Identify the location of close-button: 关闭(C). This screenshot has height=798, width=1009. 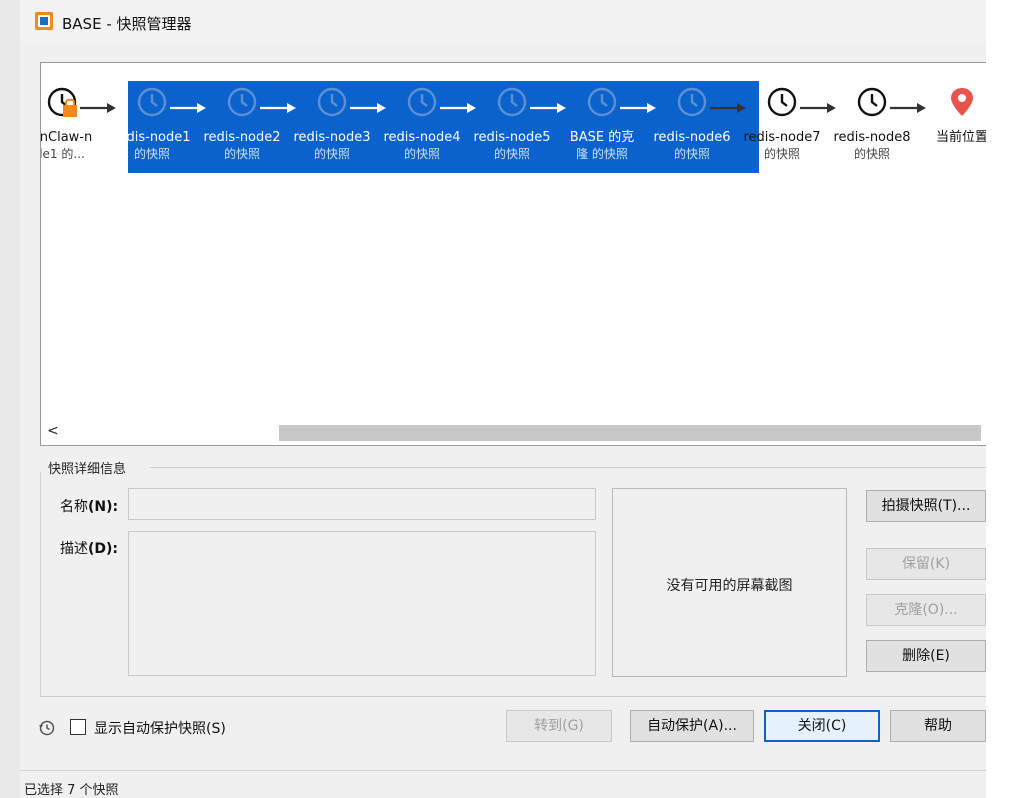
(822, 726).